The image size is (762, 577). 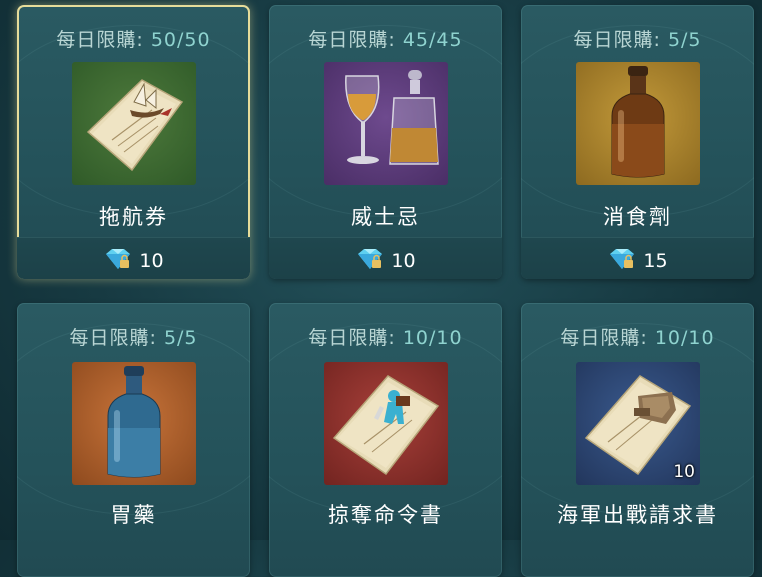 What do you see at coordinates (134, 123) in the screenshot?
I see `tow-ticket-icon` at bounding box center [134, 123].